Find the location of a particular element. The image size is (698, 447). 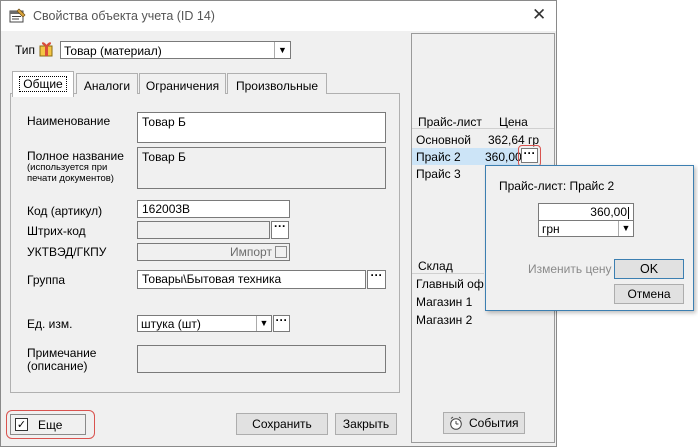

code-label: Код (артикул) is located at coordinates (65, 211).